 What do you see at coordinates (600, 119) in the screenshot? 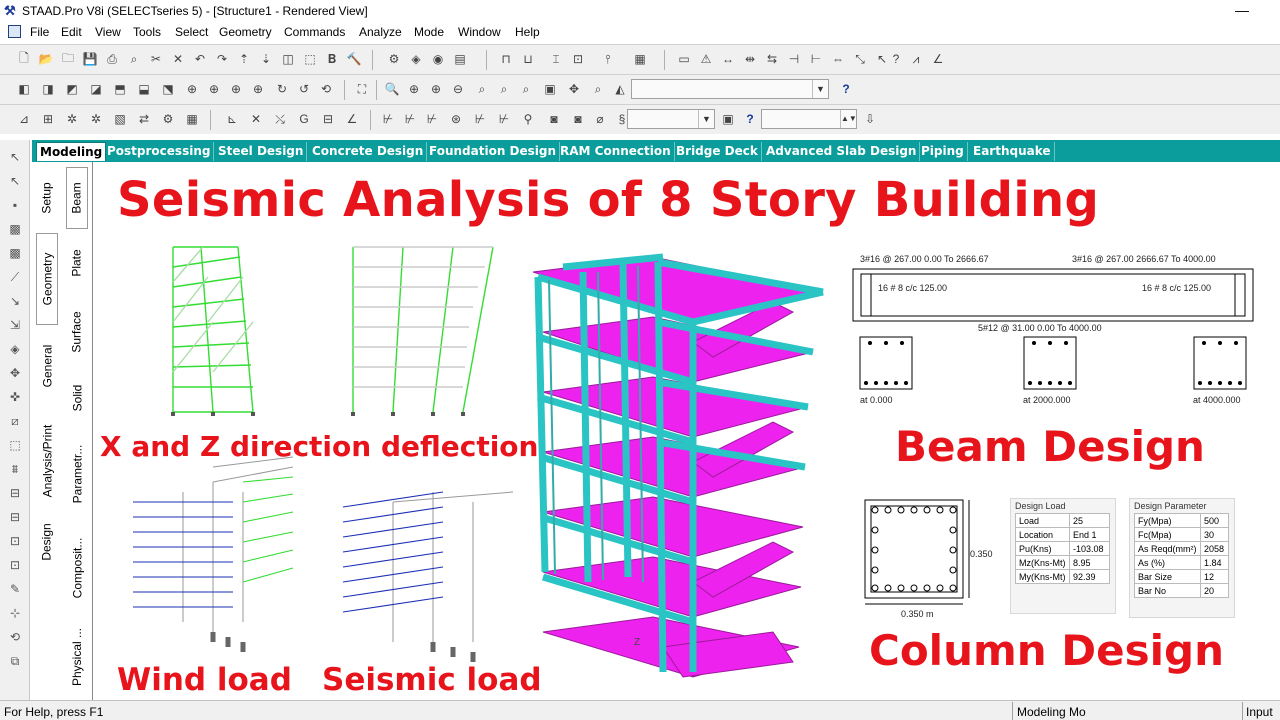
I see `struct-x-icon: ⌀` at bounding box center [600, 119].